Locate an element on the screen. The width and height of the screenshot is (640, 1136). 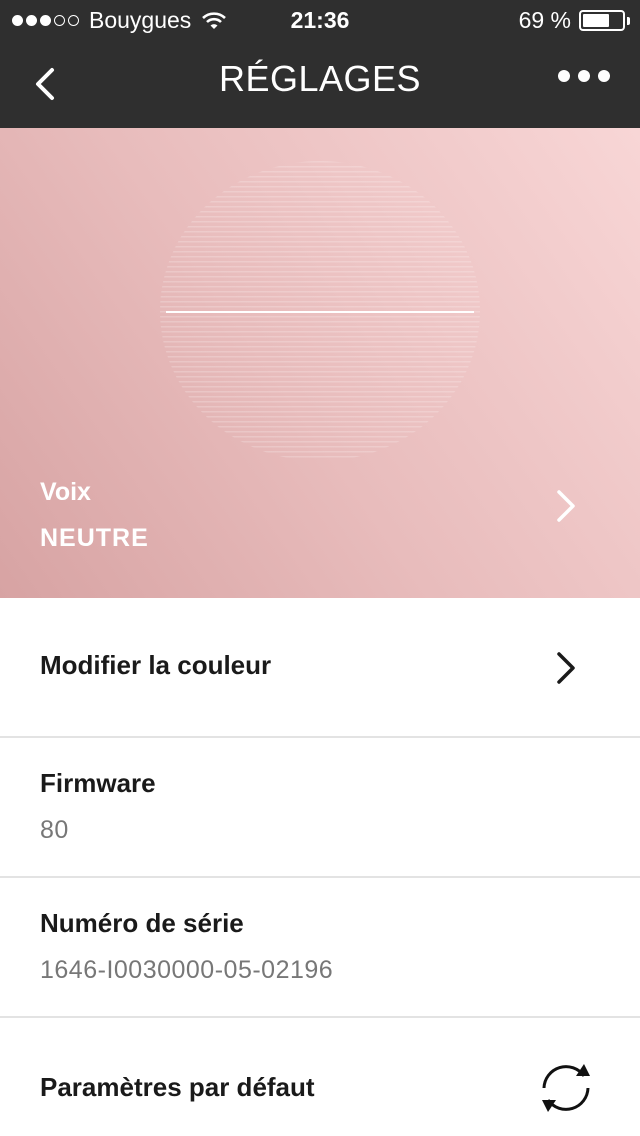
serial-number-value: 1646-I0030000-05-02196 is located at coordinates (187, 970).